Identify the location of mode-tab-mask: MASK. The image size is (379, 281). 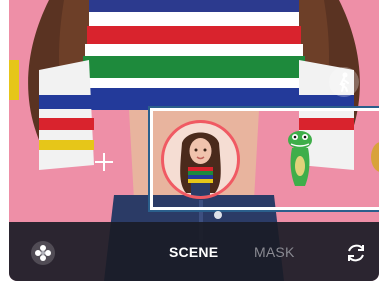
(274, 252).